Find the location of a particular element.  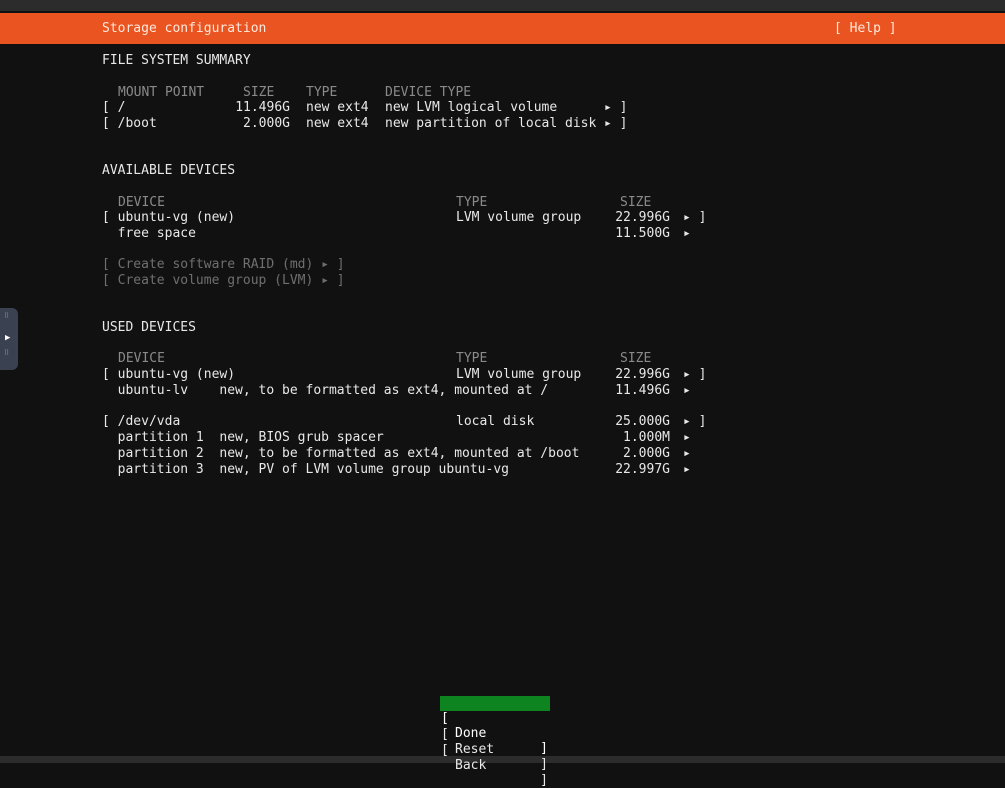

device-size: 25.000G is located at coordinates (642, 421).